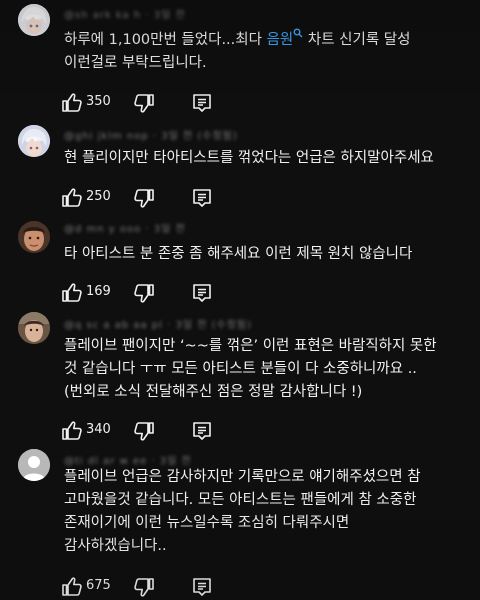 This screenshot has height=600, width=480. Describe the element at coordinates (125, 13) in the screenshot. I see `comment-author-meta: @sh ark ka h · 3일 전` at that location.